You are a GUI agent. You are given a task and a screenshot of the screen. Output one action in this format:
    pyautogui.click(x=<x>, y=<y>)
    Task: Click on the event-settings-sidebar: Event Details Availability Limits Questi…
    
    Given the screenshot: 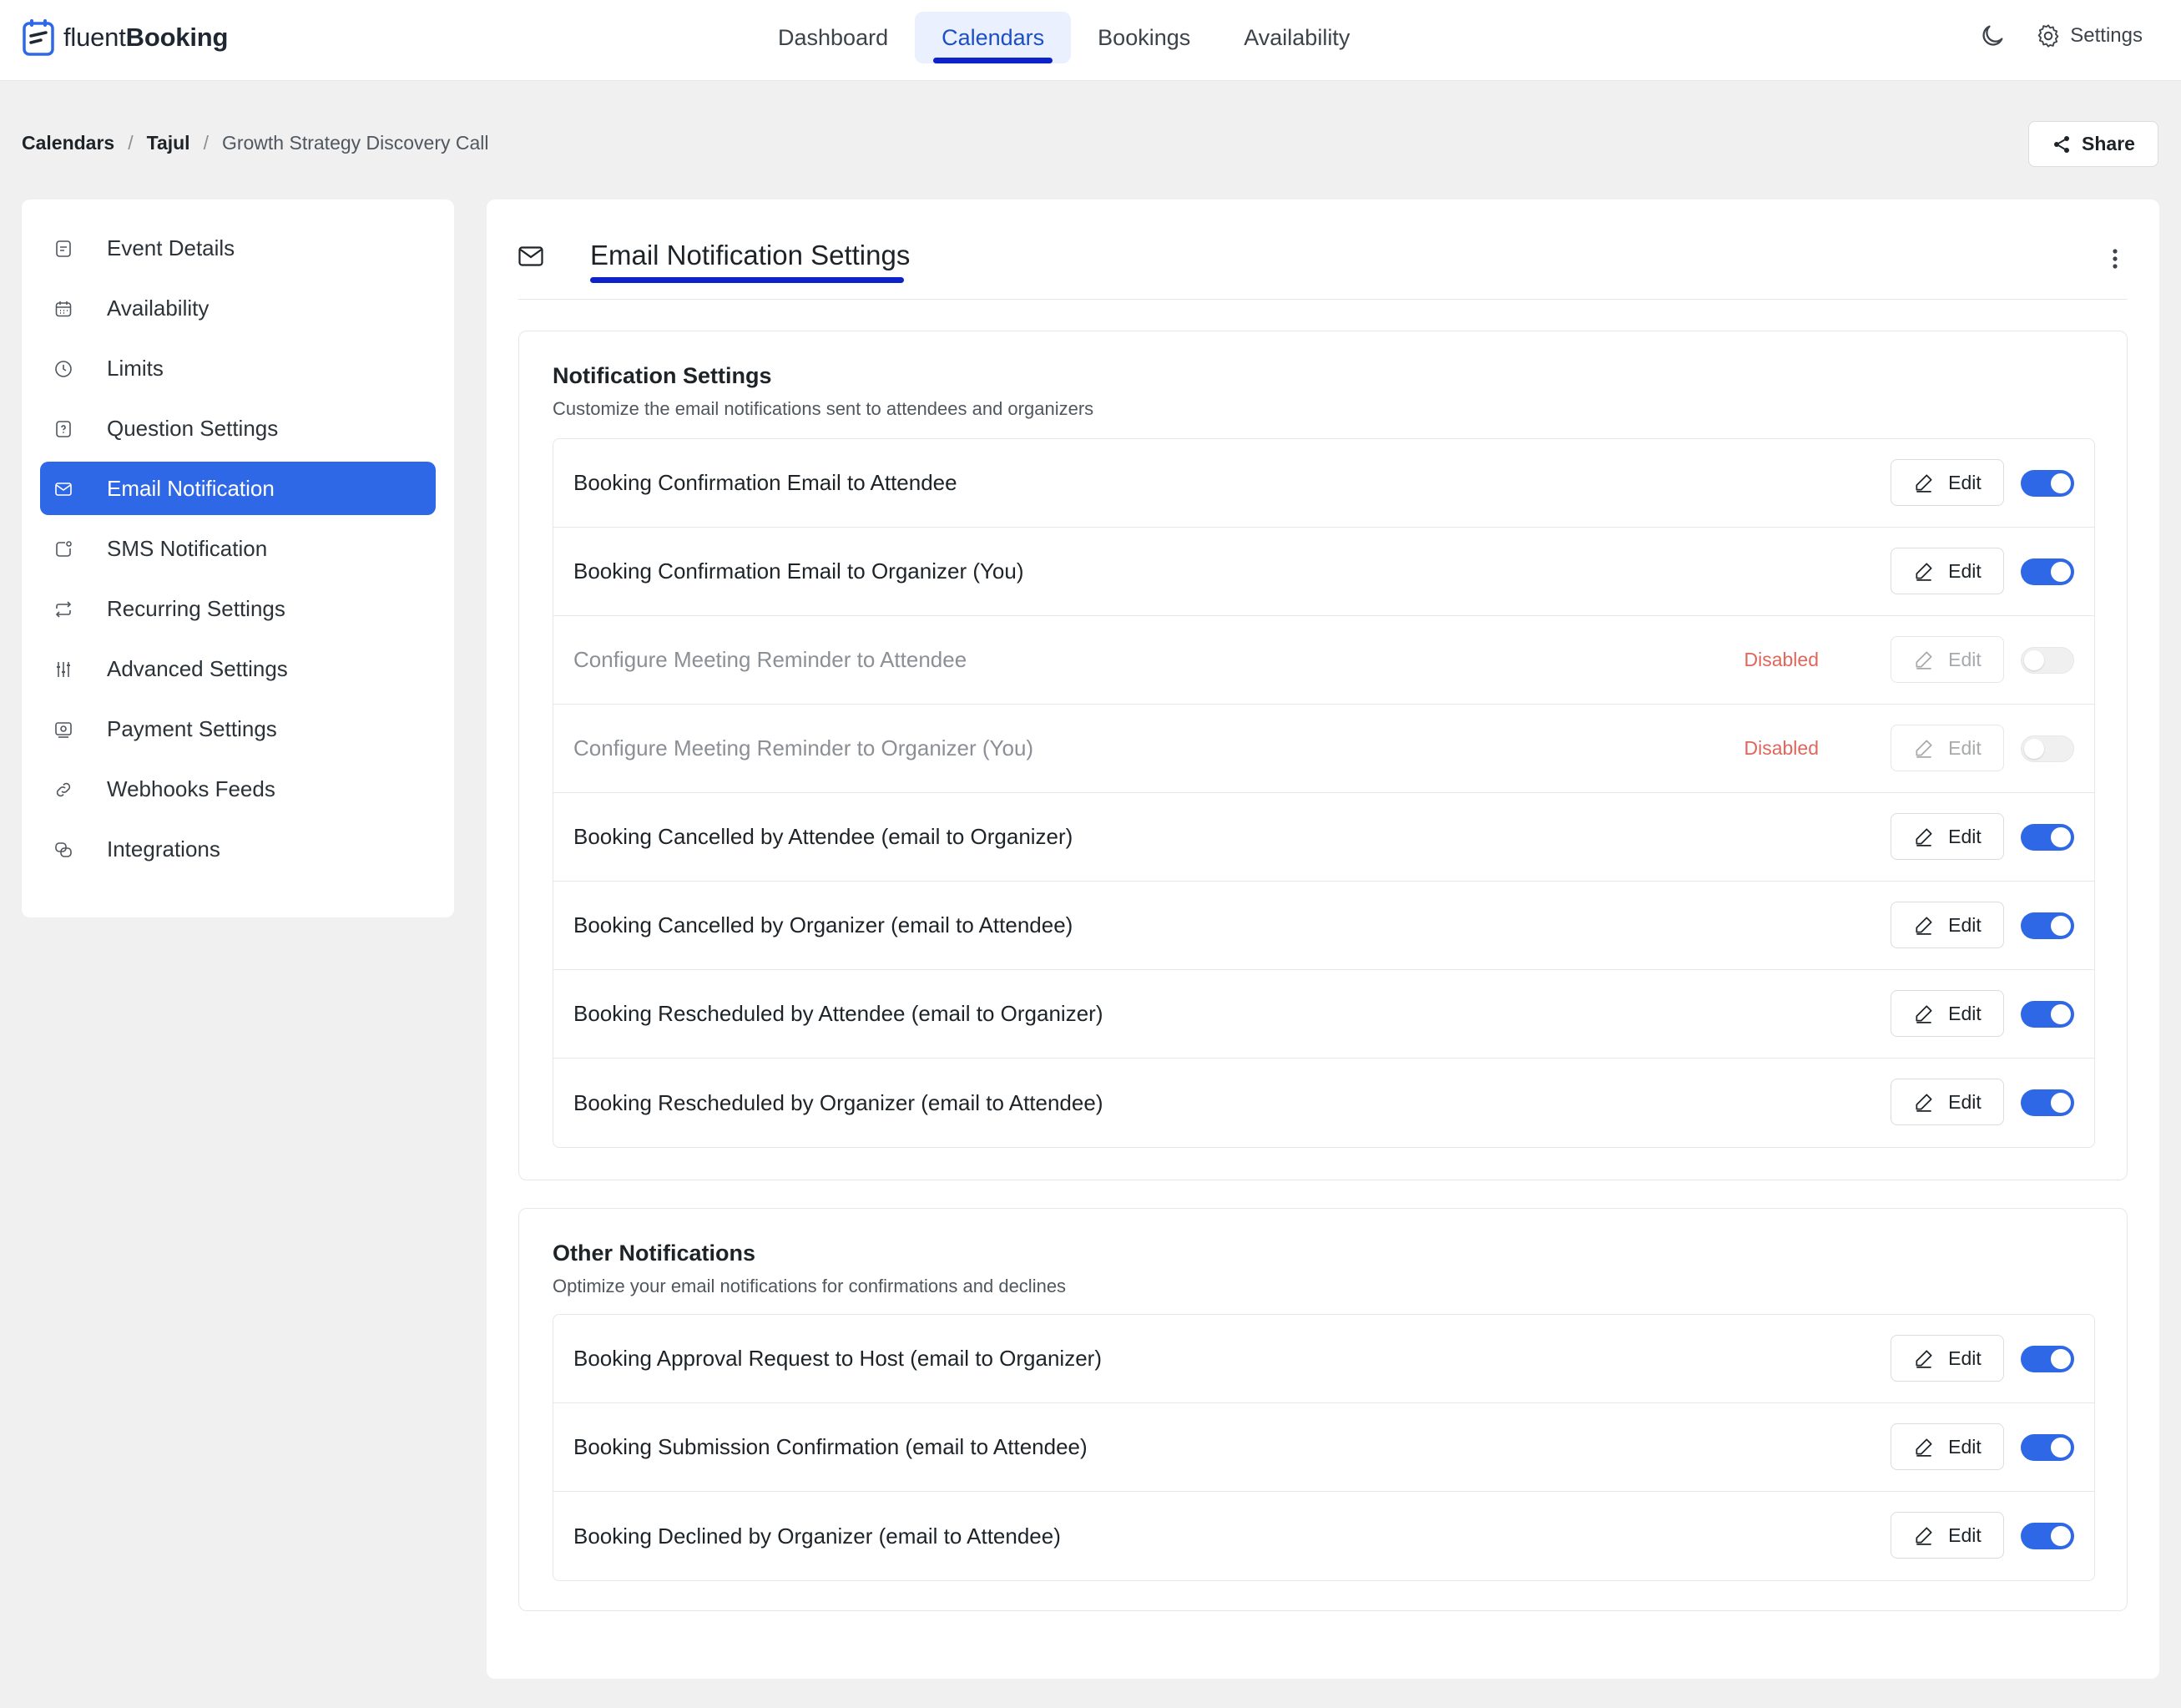 What is the action you would take?
    pyautogui.click(x=238, y=558)
    